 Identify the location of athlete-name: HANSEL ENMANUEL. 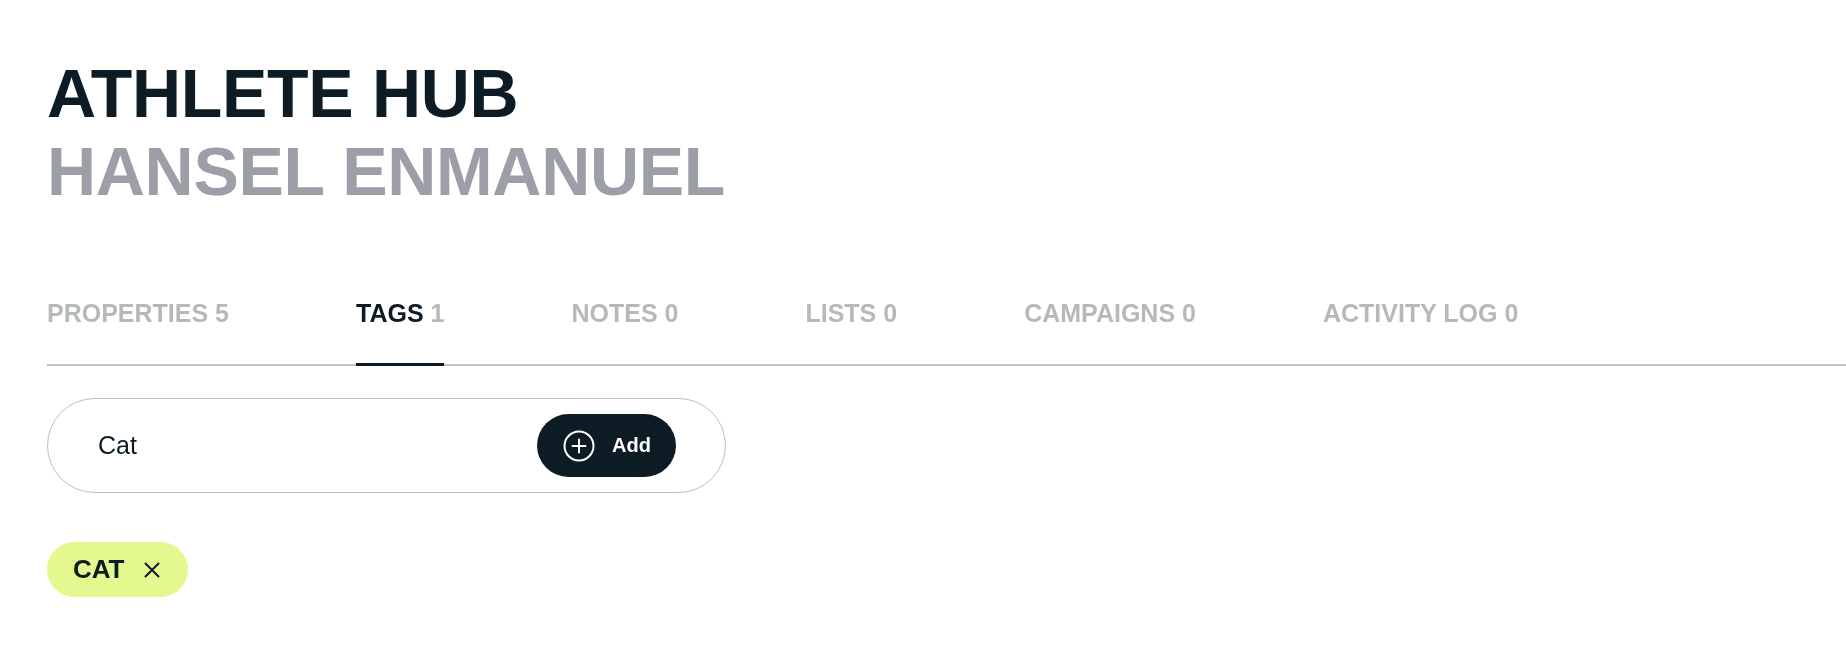
(386, 171).